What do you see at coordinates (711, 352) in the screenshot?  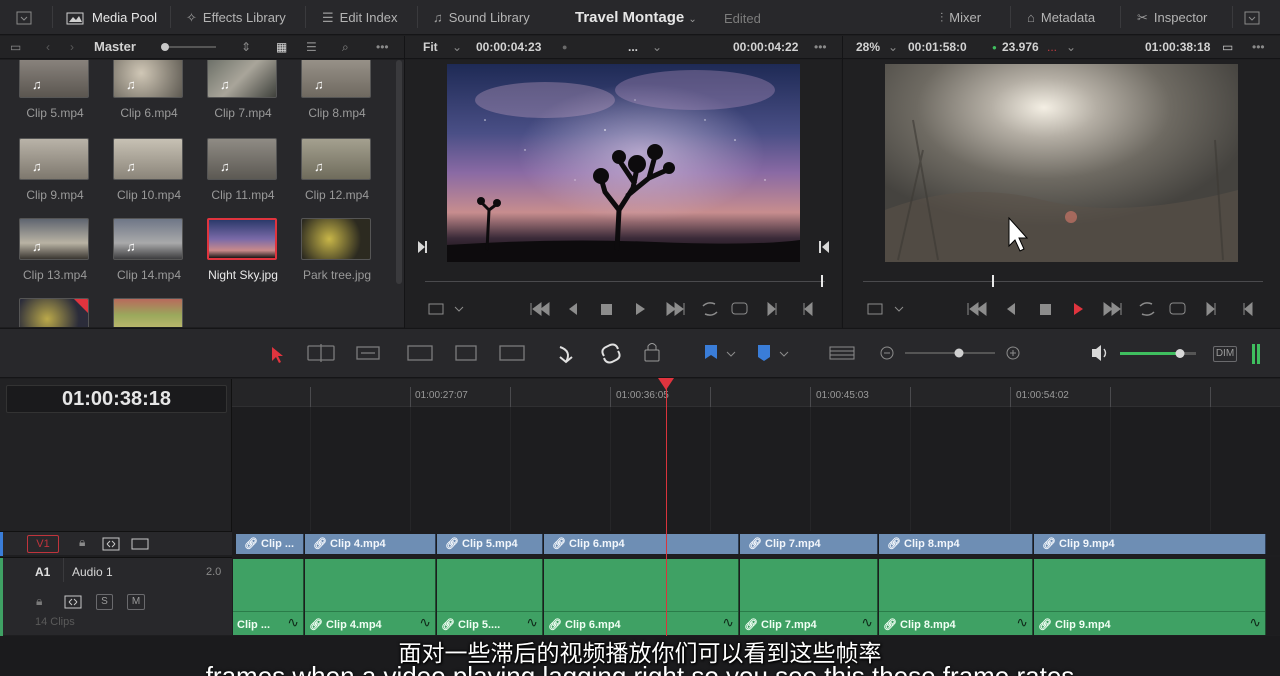 I see `flag-icon` at bounding box center [711, 352].